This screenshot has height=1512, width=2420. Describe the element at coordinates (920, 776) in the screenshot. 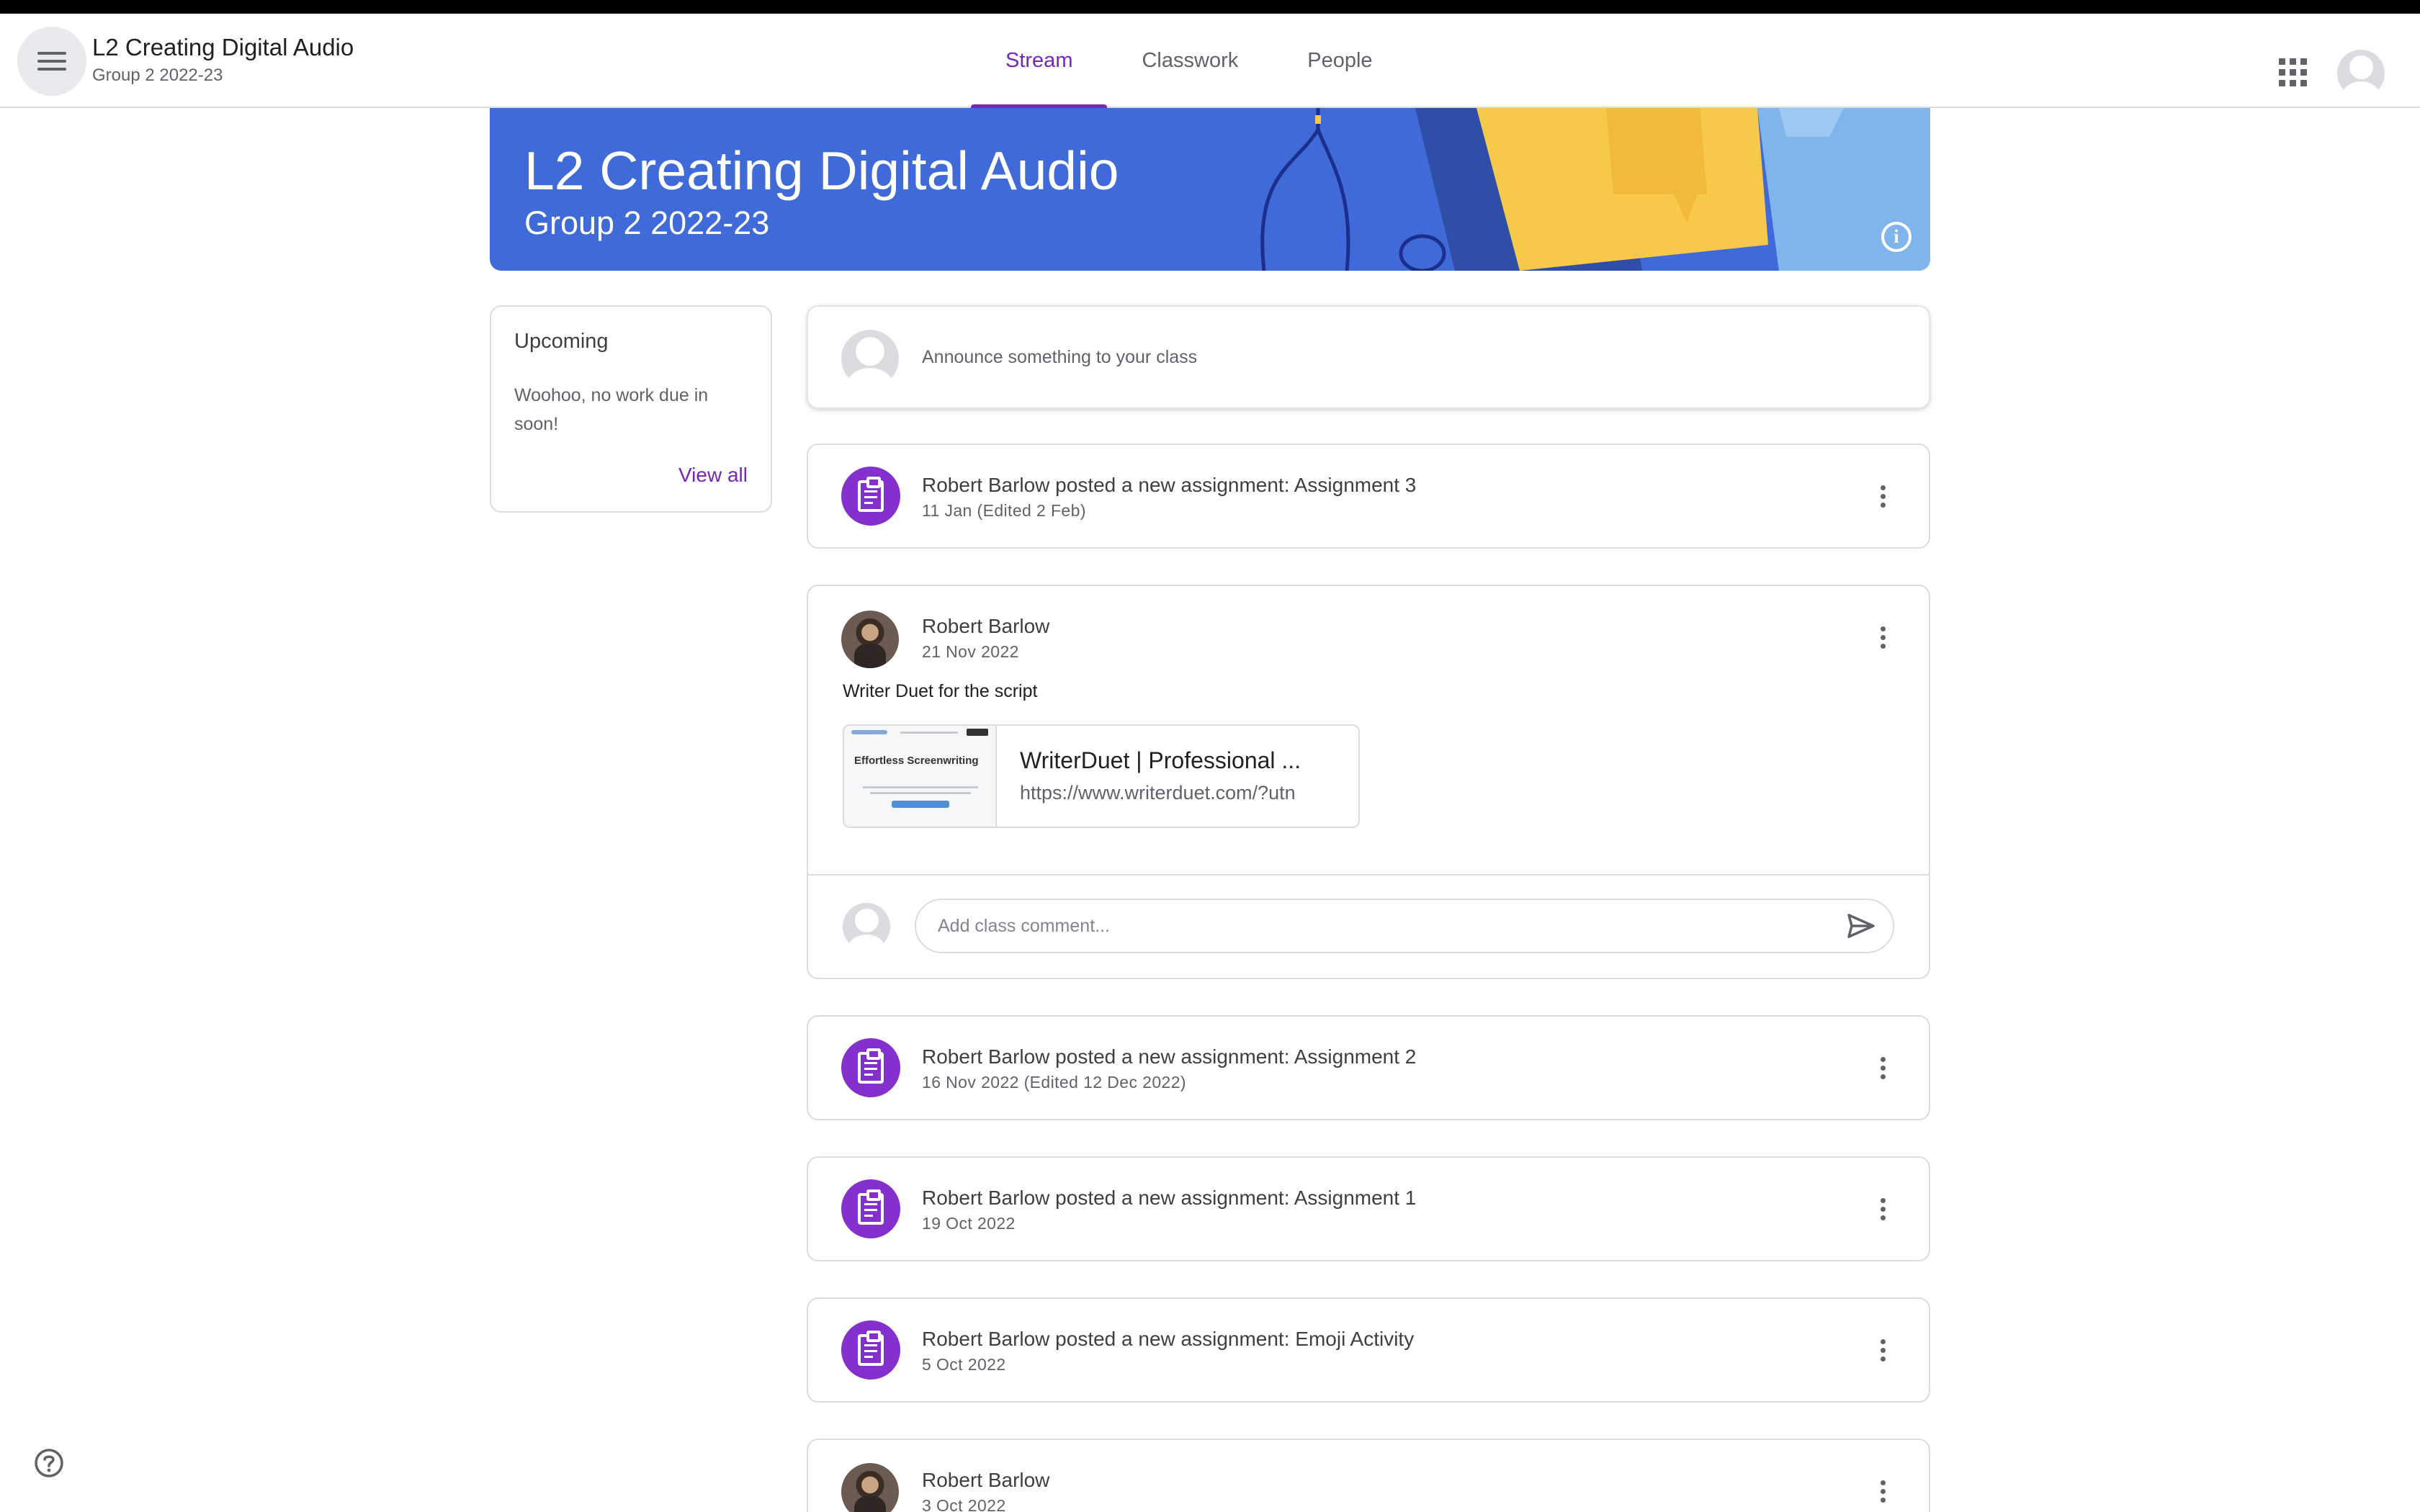

I see `link-thumbnail: Effortless Screenwriting` at that location.